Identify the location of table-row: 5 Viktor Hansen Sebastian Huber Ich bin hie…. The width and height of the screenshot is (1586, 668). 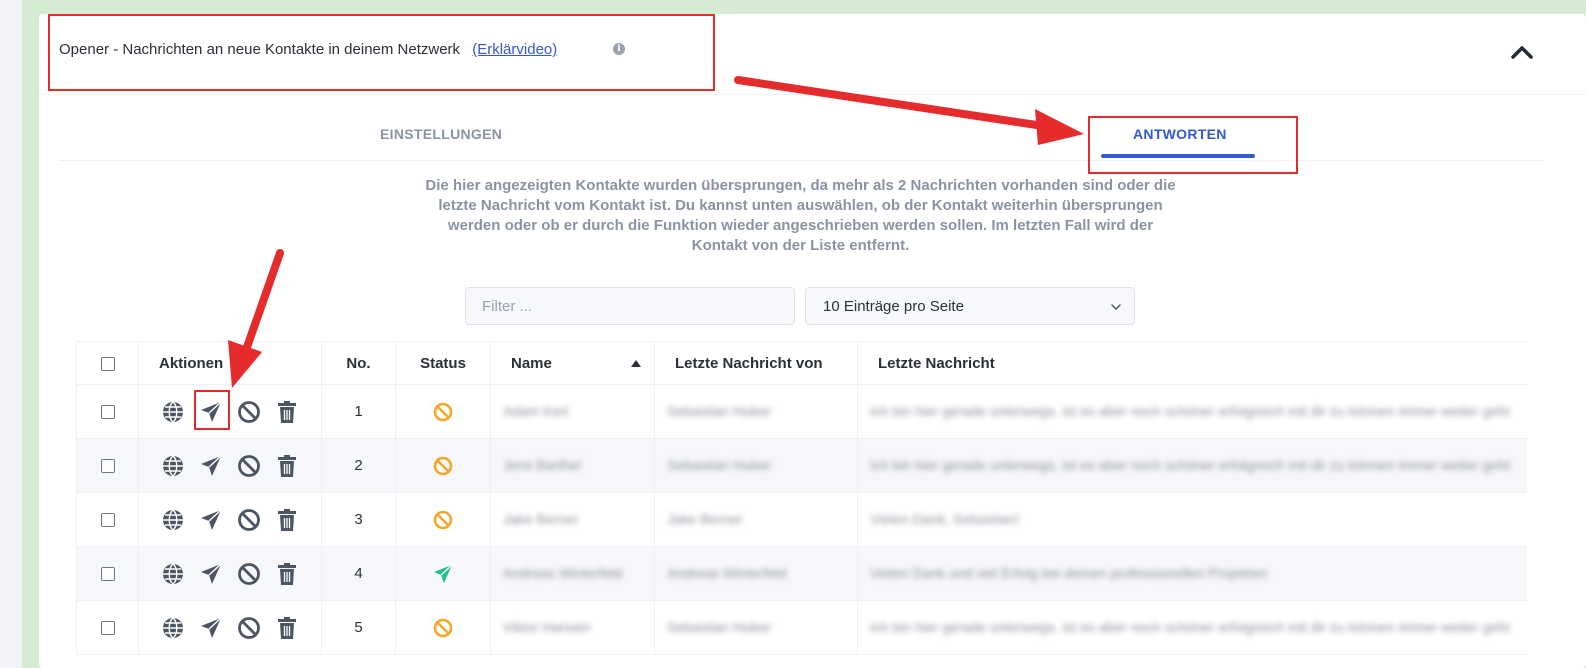
(801, 627).